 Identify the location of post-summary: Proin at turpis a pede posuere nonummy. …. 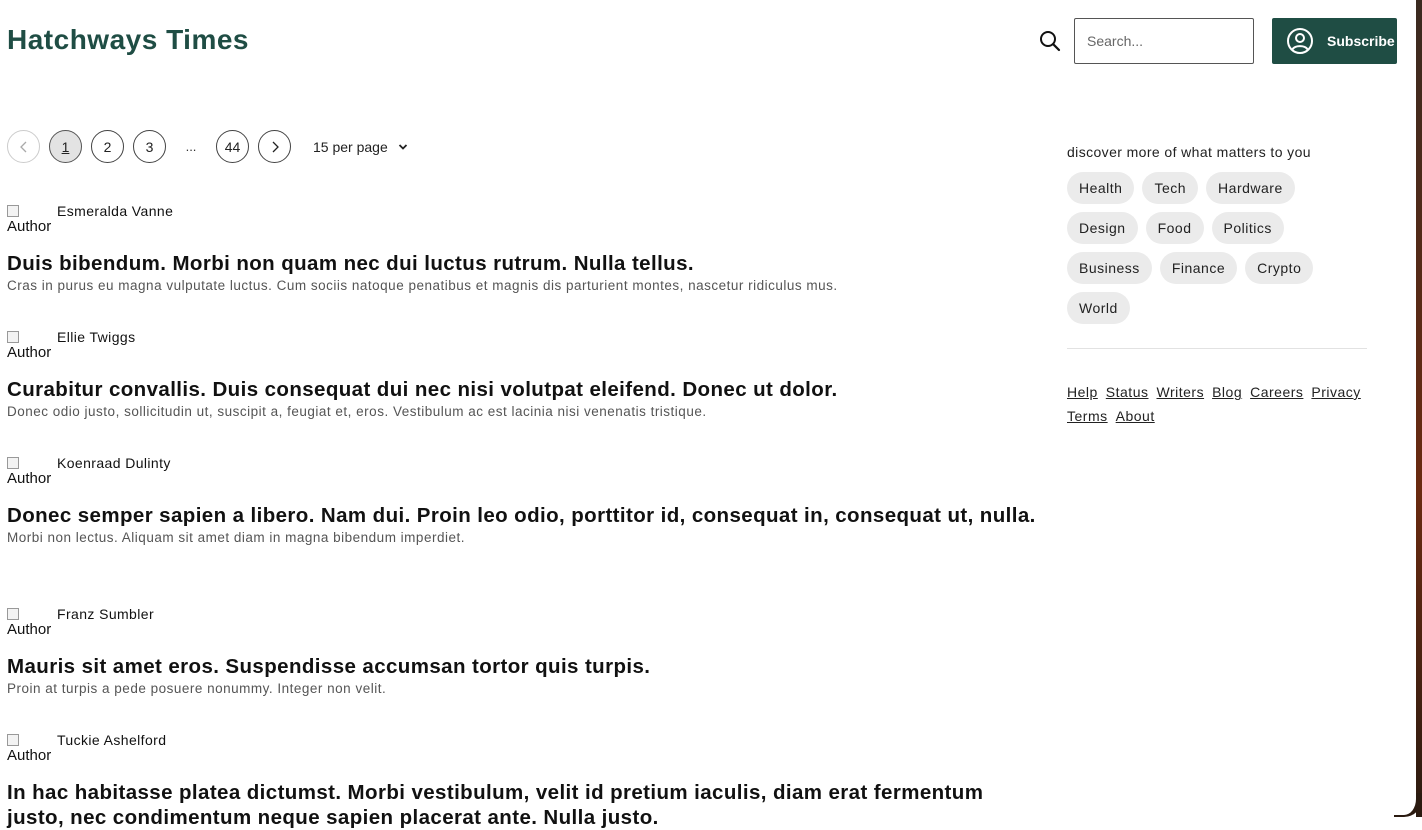
(197, 688).